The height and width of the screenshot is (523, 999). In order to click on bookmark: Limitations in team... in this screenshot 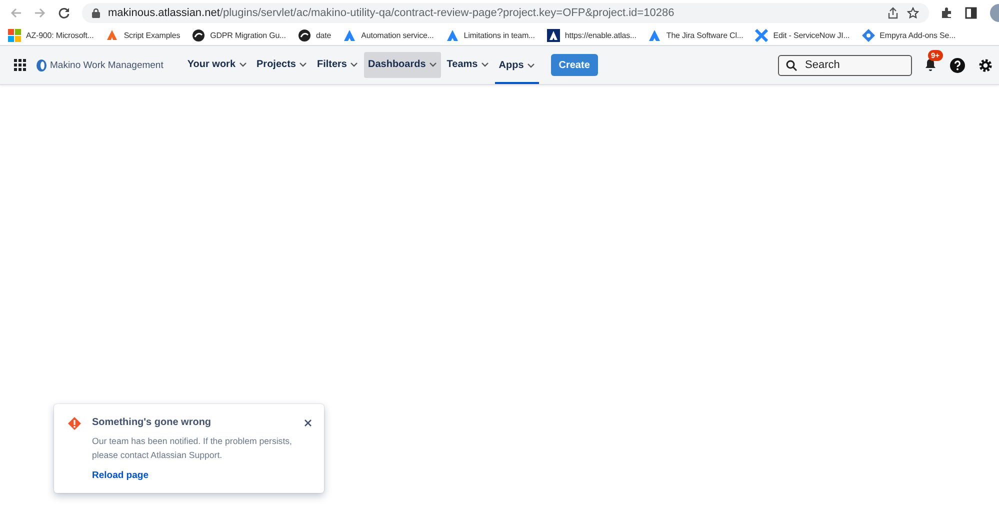, I will do `click(490, 35)`.